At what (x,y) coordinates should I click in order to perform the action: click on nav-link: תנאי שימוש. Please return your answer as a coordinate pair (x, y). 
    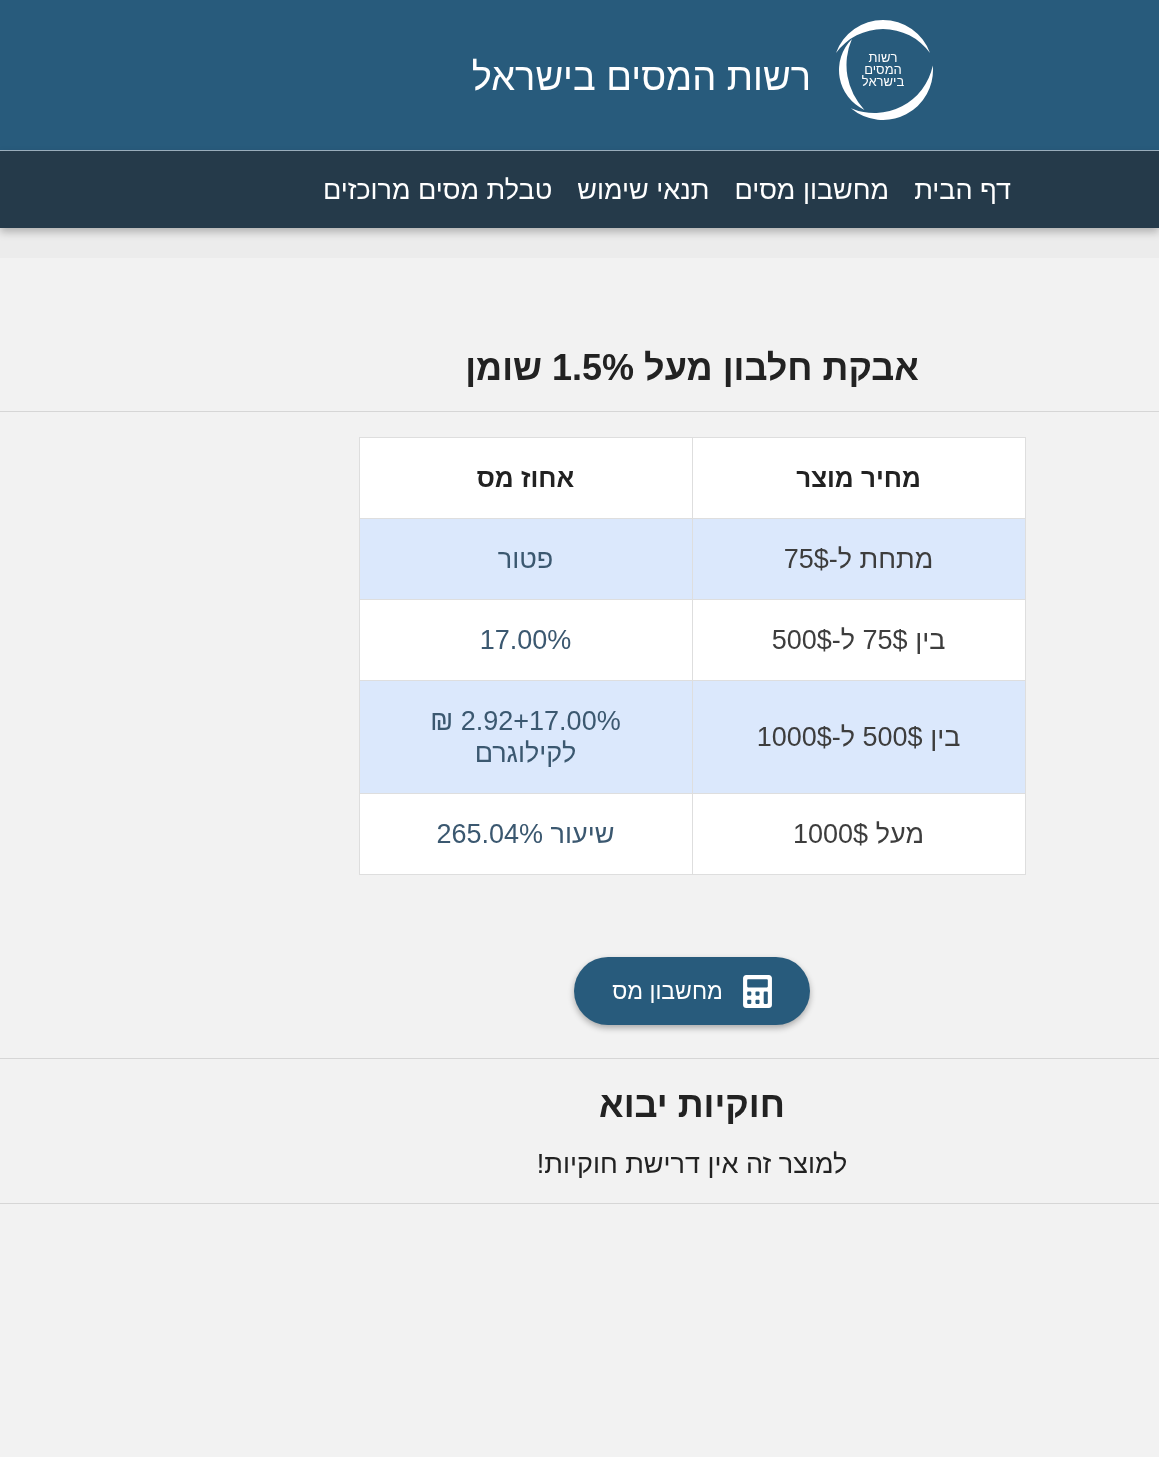
    Looking at the image, I should click on (643, 189).